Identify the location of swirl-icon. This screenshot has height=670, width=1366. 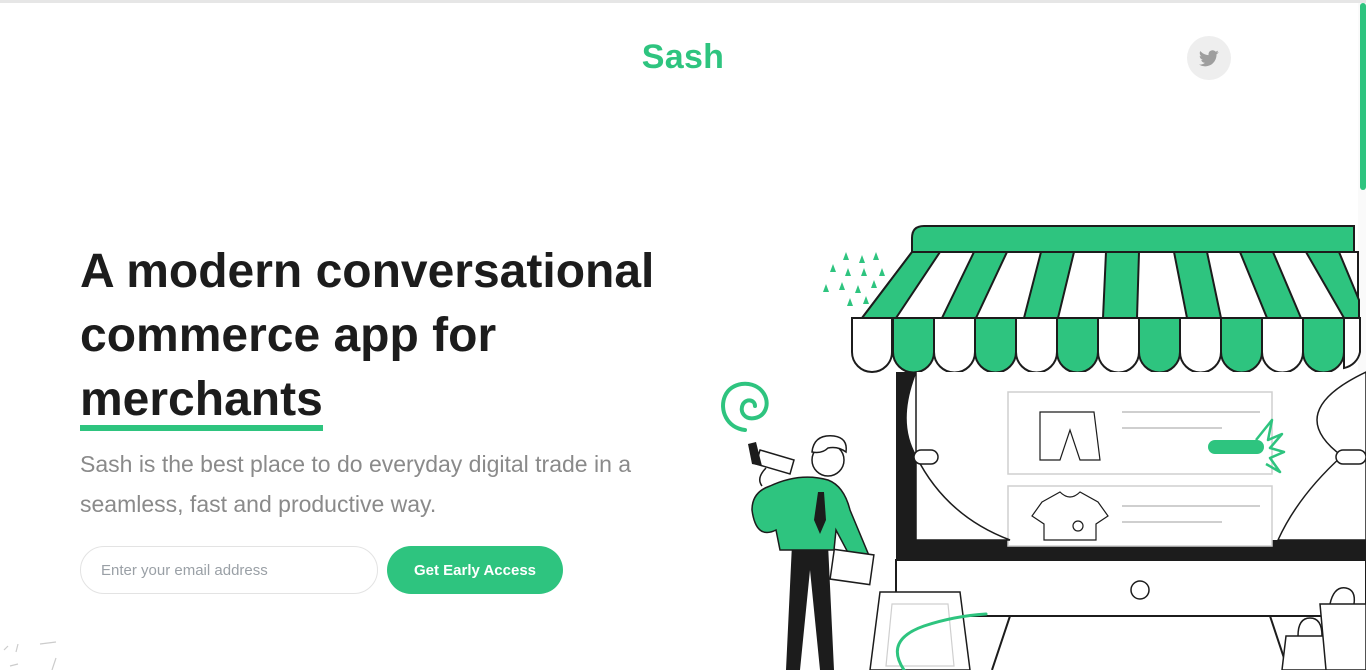
(745, 406).